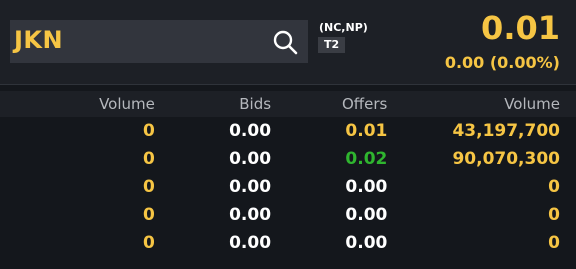  What do you see at coordinates (332, 45) in the screenshot?
I see `board-badge: T2` at bounding box center [332, 45].